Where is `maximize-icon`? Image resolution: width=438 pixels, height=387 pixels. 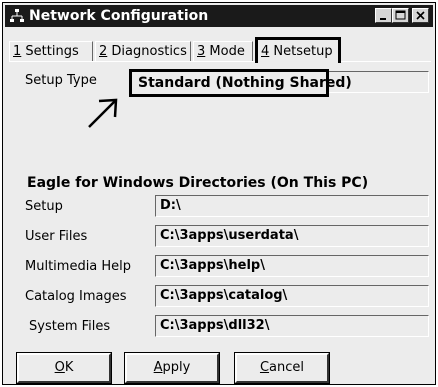 maximize-icon is located at coordinates (400, 15).